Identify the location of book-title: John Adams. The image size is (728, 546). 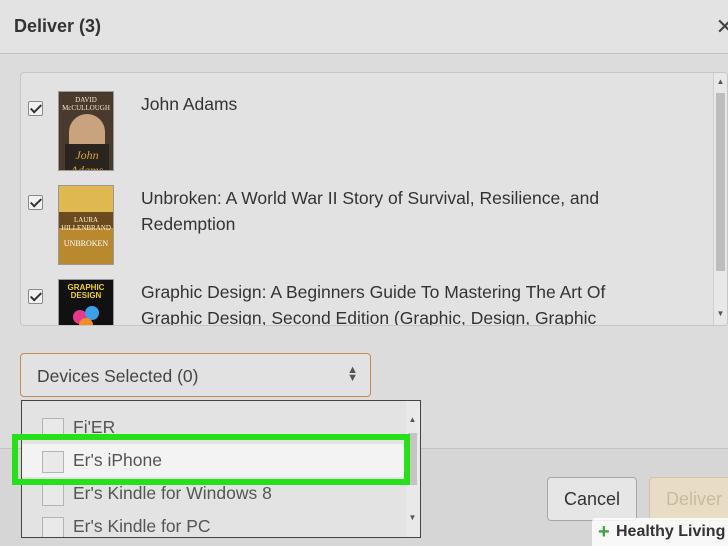
(189, 104).